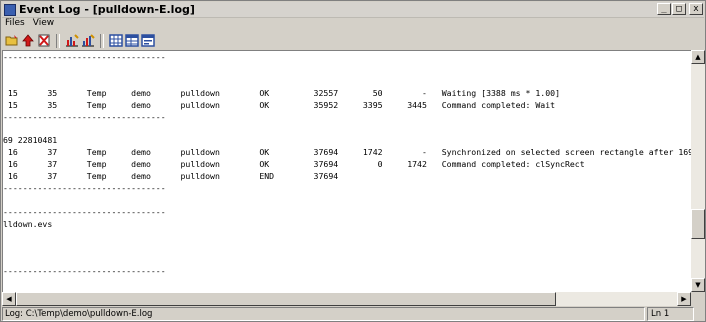  What do you see at coordinates (353, 10) in the screenshot?
I see `title-bar: Event Log - [pulldown-E.log] _ □ x` at bounding box center [353, 10].